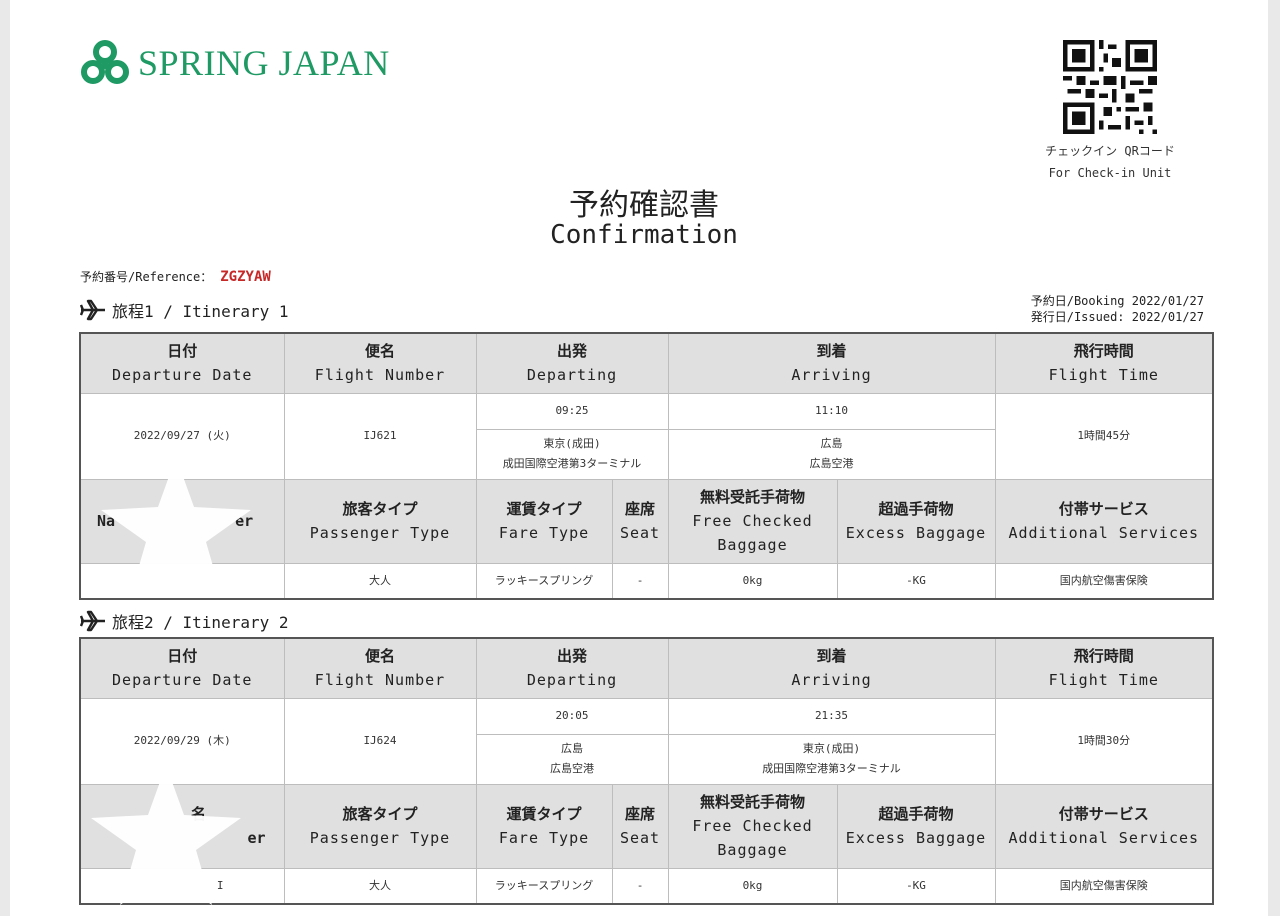 This screenshot has height=916, width=1280. Describe the element at coordinates (644, 235) in the screenshot. I see `title-en: Confirmation` at that location.